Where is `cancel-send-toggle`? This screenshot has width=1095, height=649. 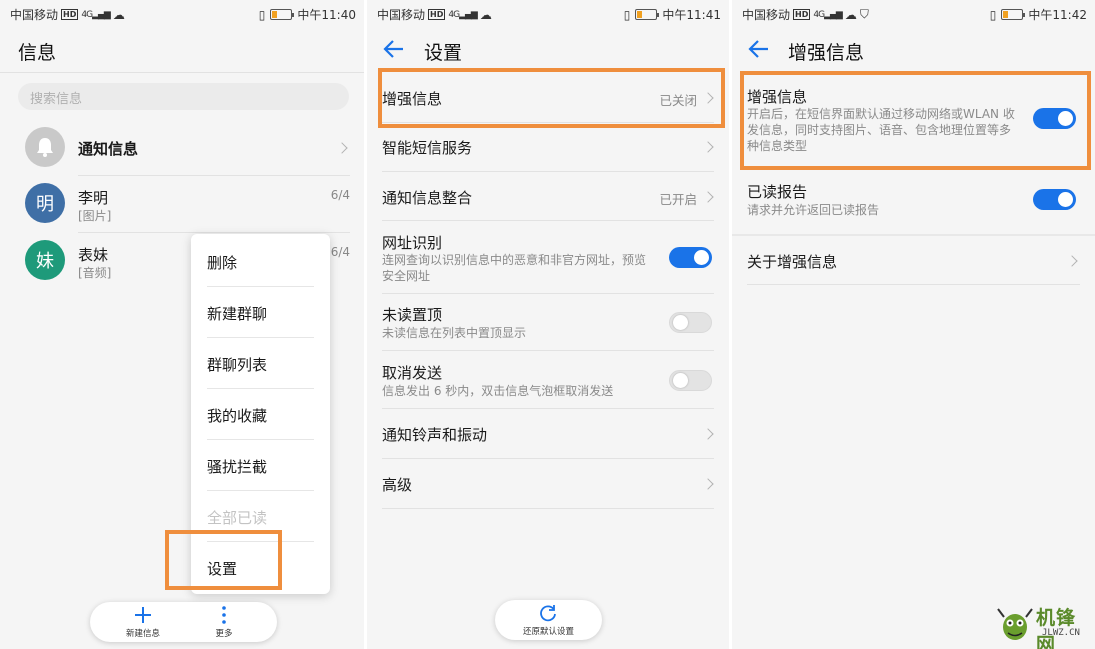 cancel-send-toggle is located at coordinates (690, 380).